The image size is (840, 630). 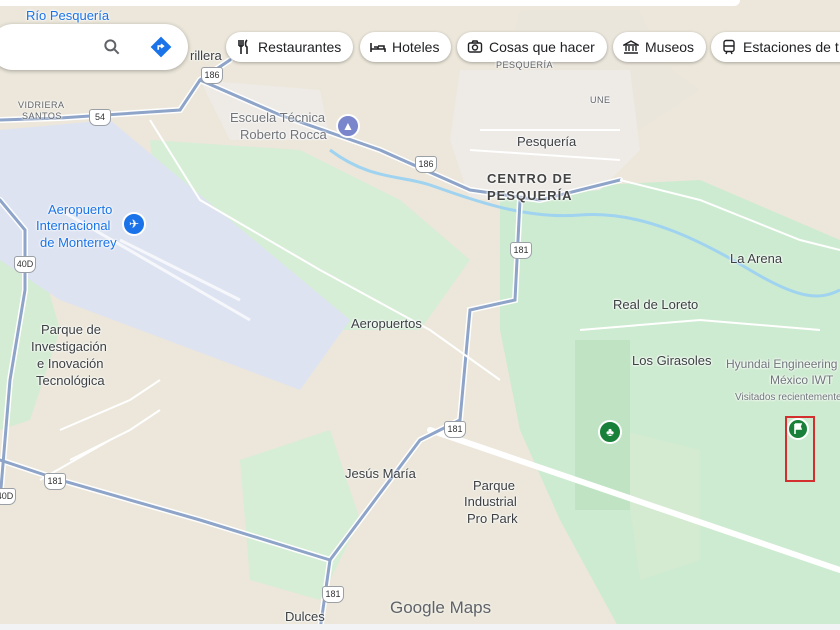 What do you see at coordinates (475, 46) in the screenshot?
I see `camera-icon` at bounding box center [475, 46].